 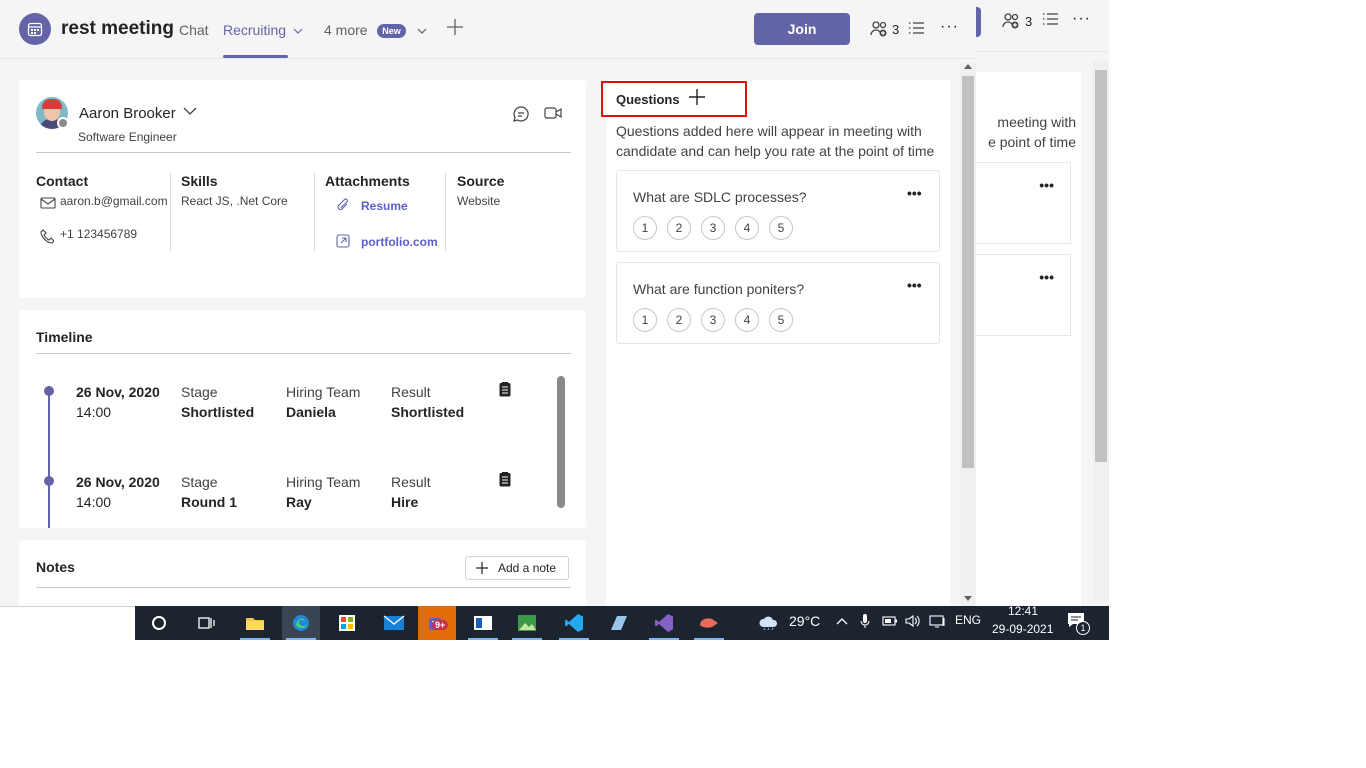 I want to click on contact-heading: Contact, so click(x=62, y=181).